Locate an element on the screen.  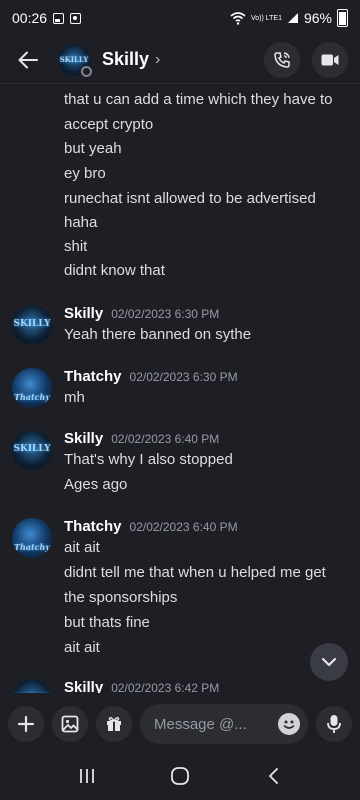
emoji-icon is located at coordinates (289, 724).